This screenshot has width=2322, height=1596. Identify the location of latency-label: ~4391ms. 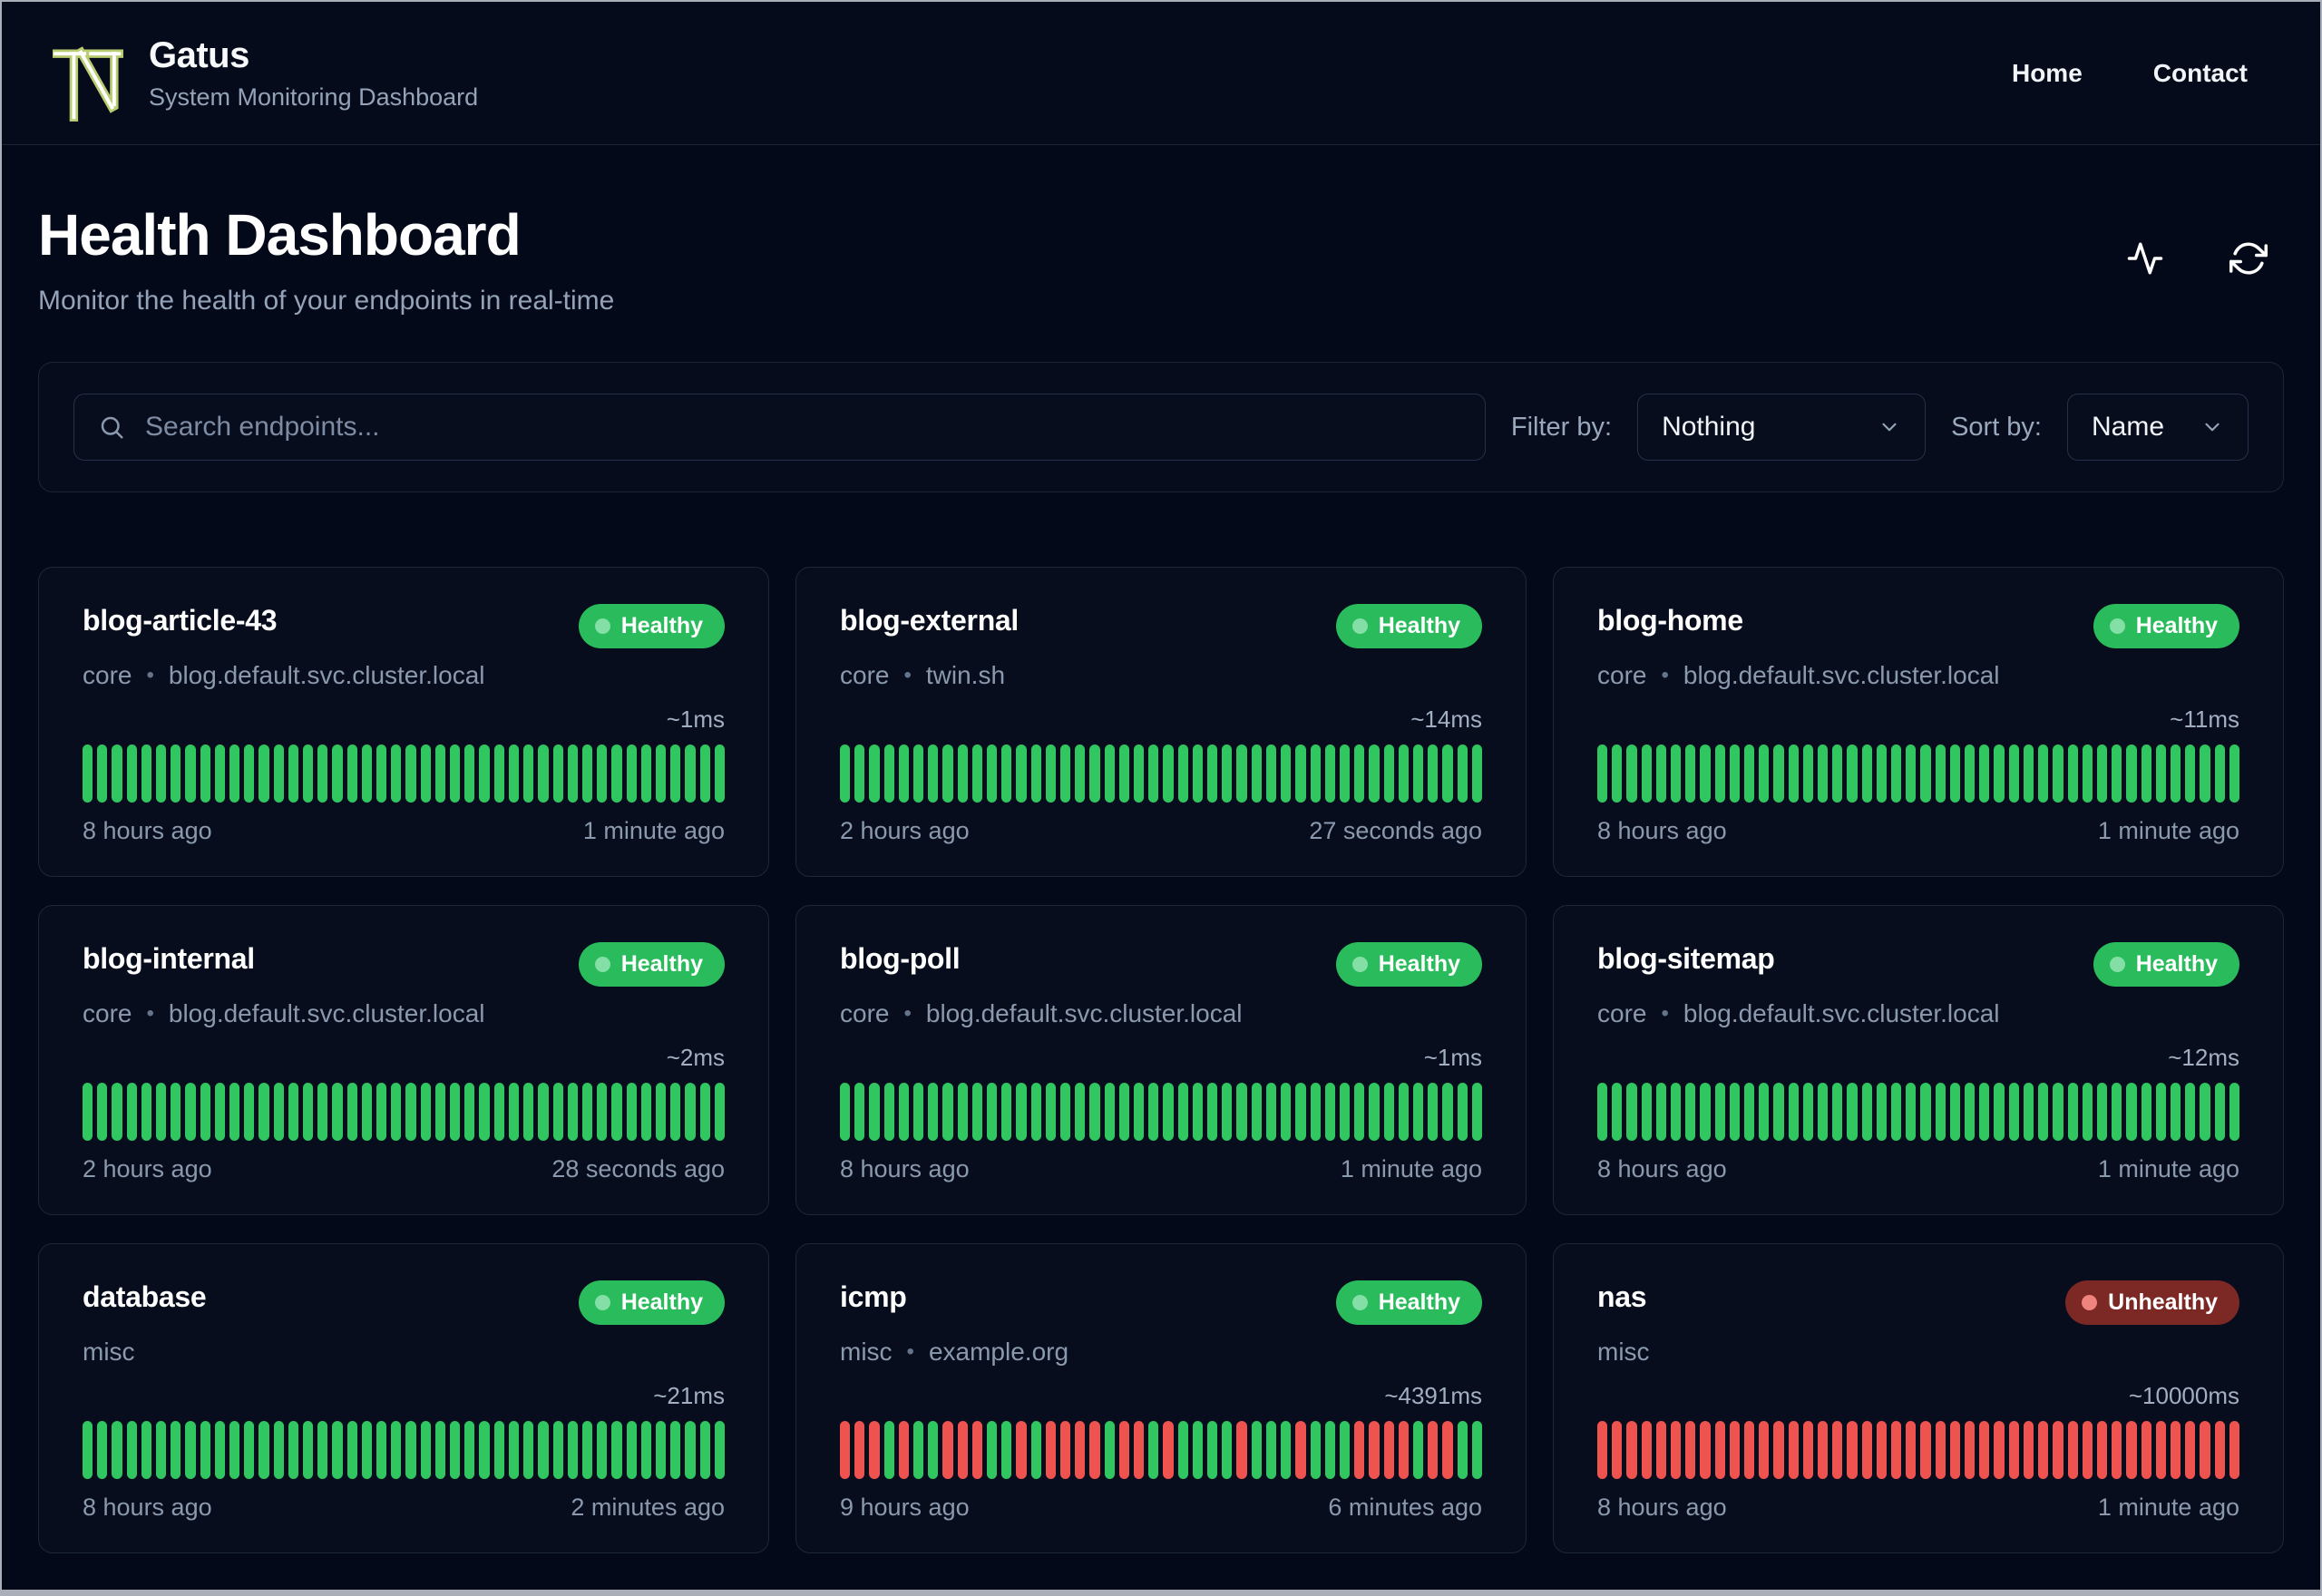
(1433, 1396).